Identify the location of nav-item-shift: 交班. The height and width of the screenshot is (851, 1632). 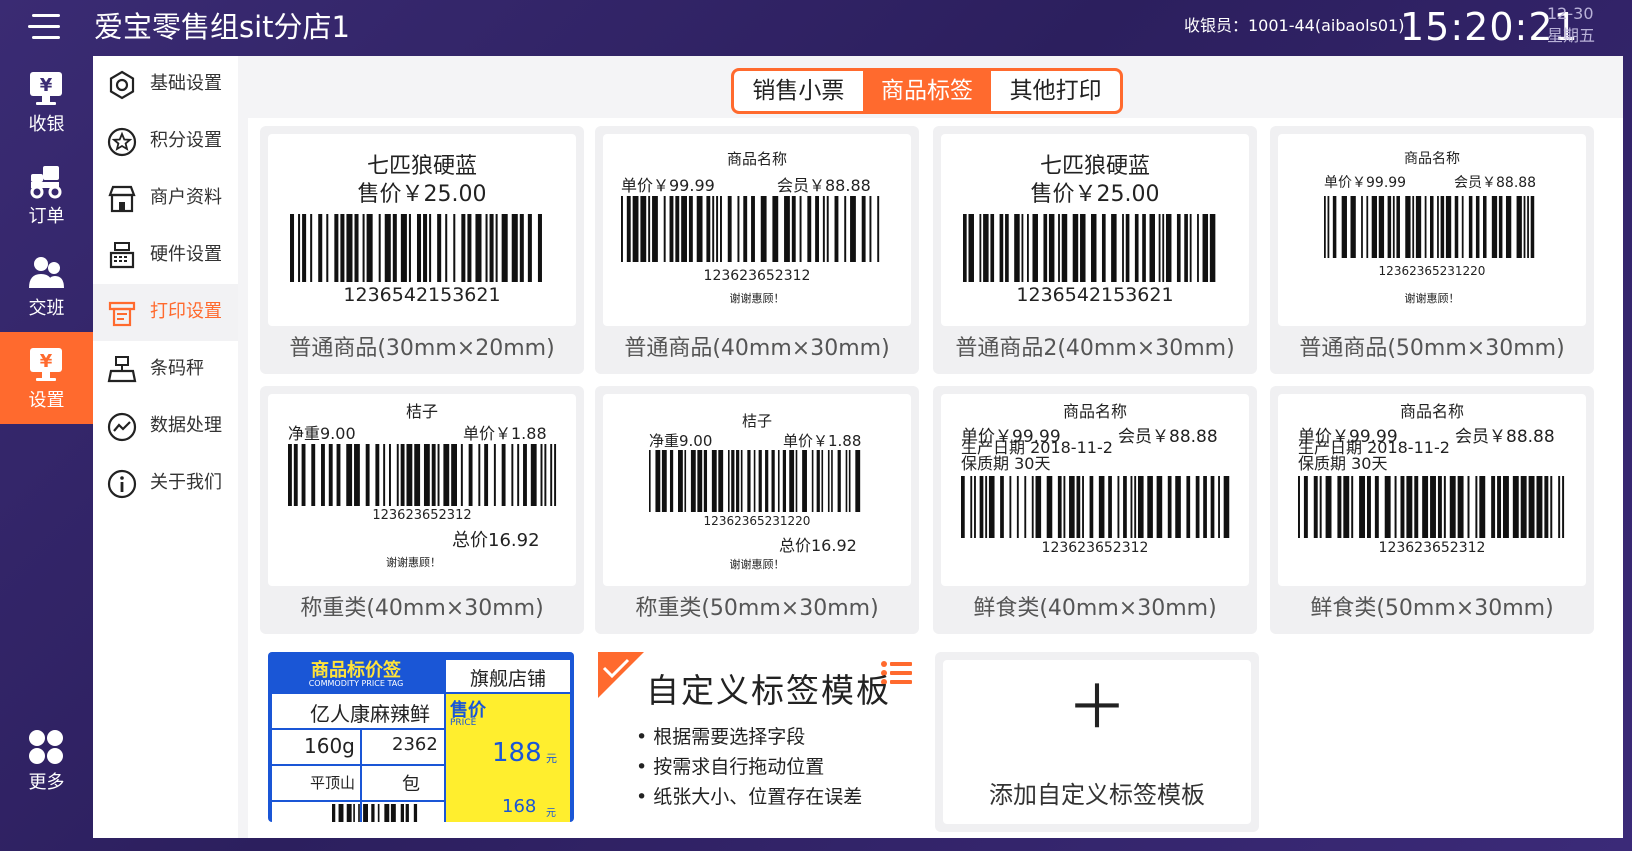
(46, 286).